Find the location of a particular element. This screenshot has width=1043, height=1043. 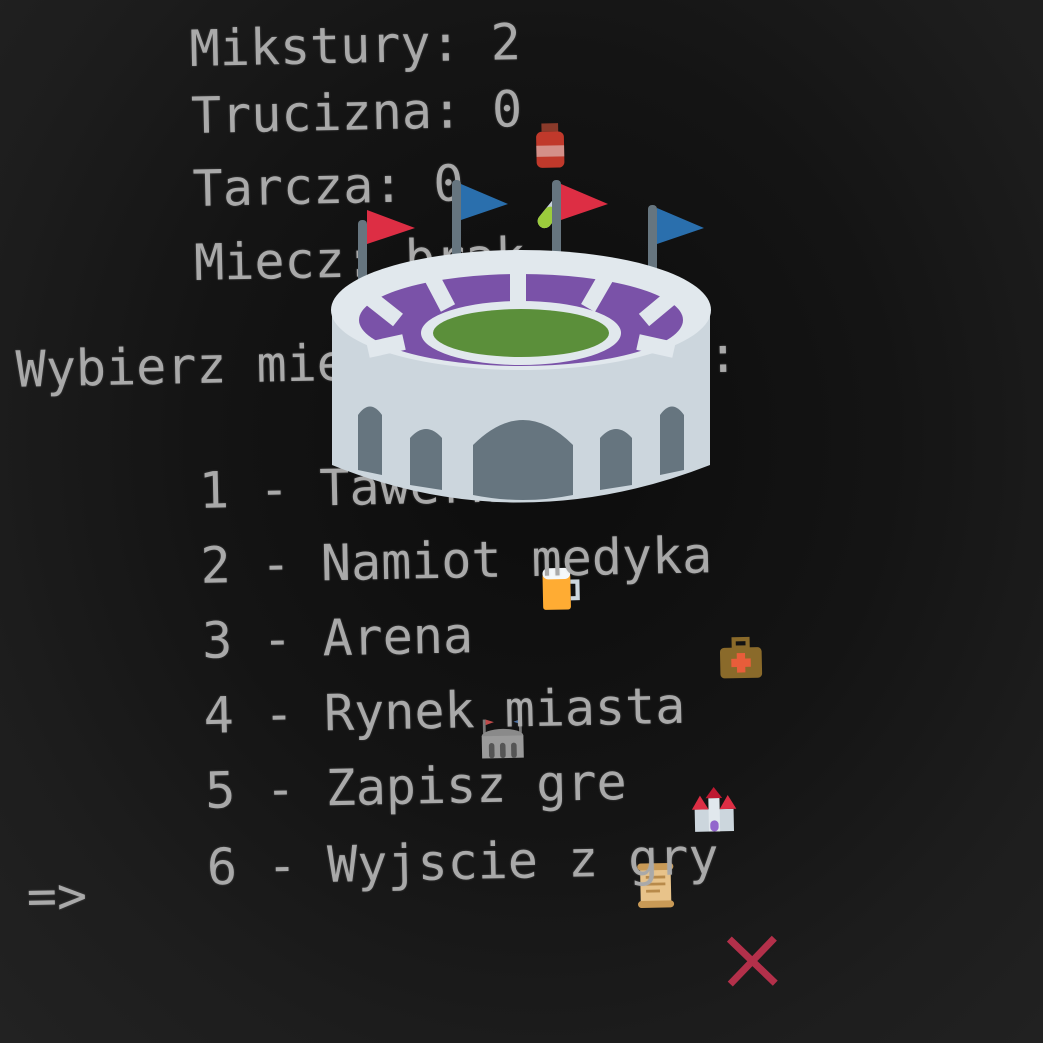

stadium-icon is located at coordinates (518, 350).